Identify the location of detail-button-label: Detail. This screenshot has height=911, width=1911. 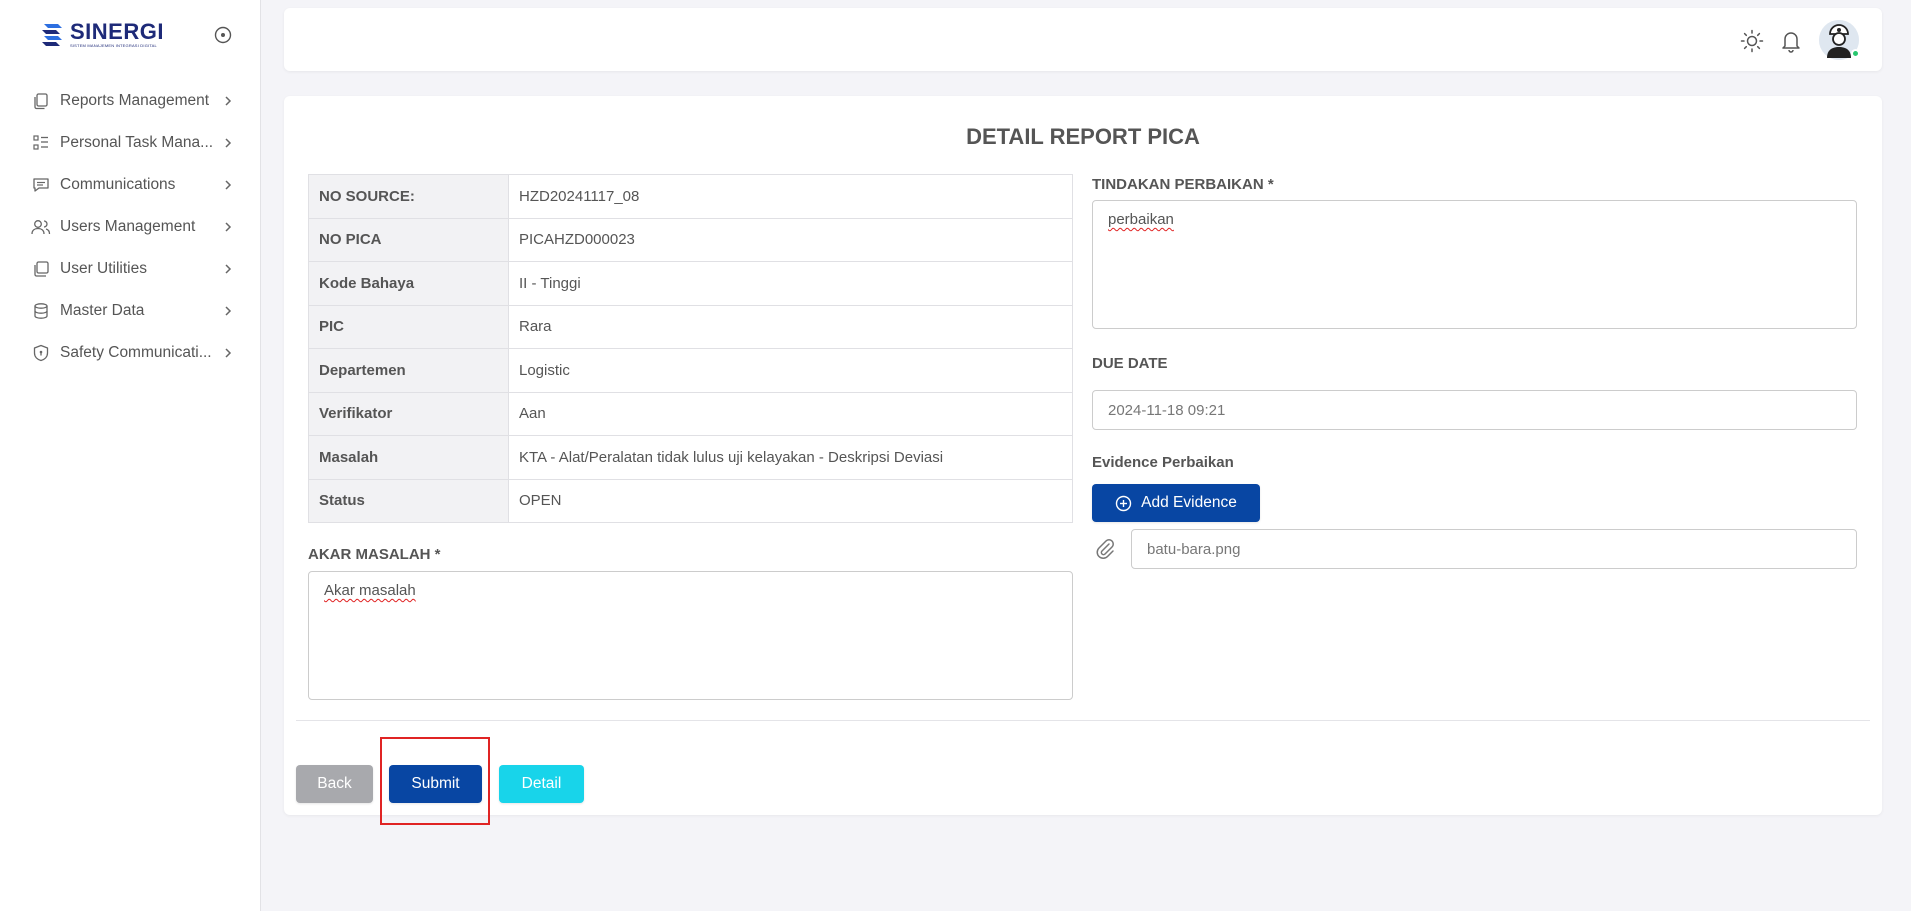
(541, 783).